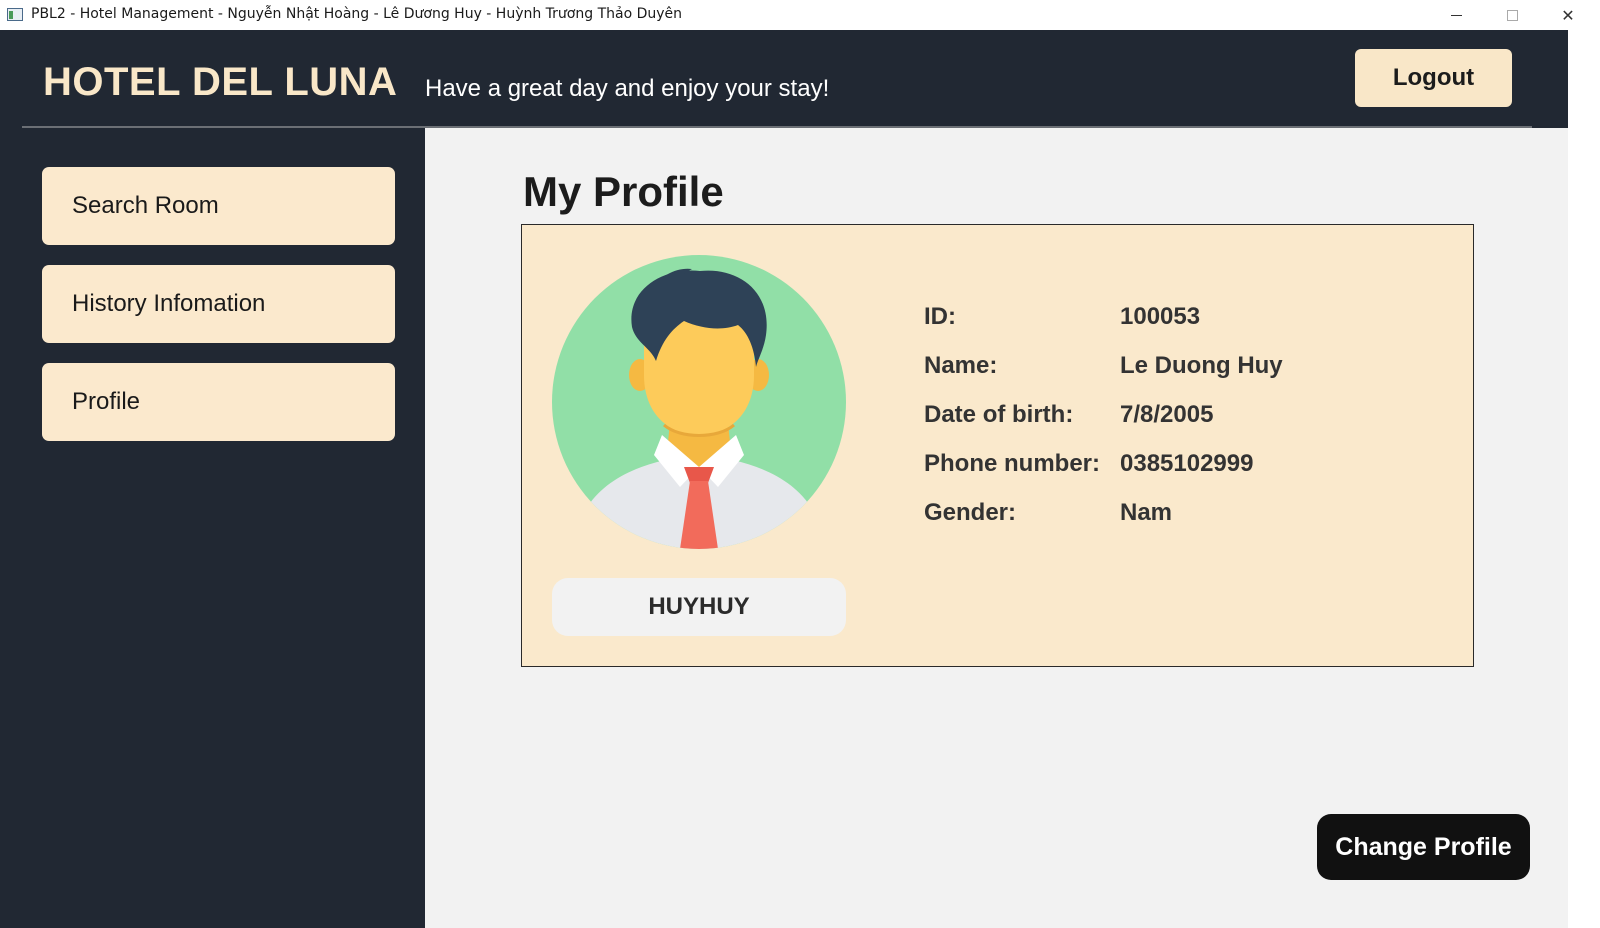 This screenshot has width=1600, height=928. I want to click on minimize-icon, so click(1456, 15).